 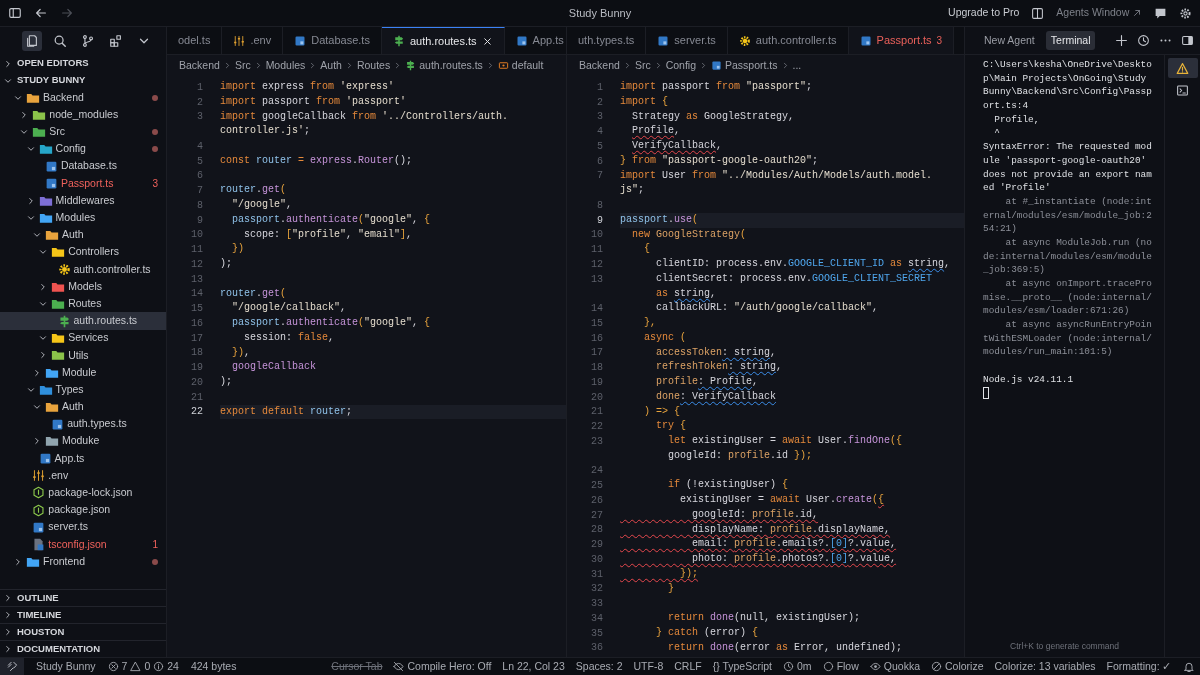 I want to click on status-item: Colorize: 13 variables, so click(x=1045, y=666).